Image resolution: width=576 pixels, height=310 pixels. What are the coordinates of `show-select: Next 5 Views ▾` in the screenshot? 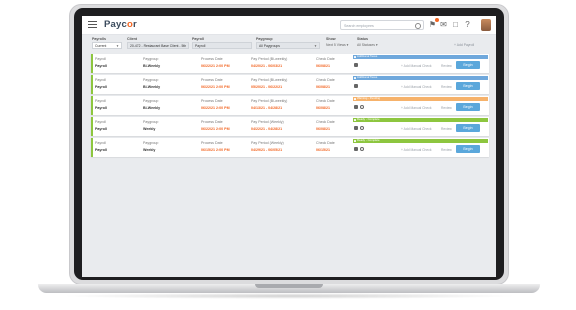 It's located at (337, 45).